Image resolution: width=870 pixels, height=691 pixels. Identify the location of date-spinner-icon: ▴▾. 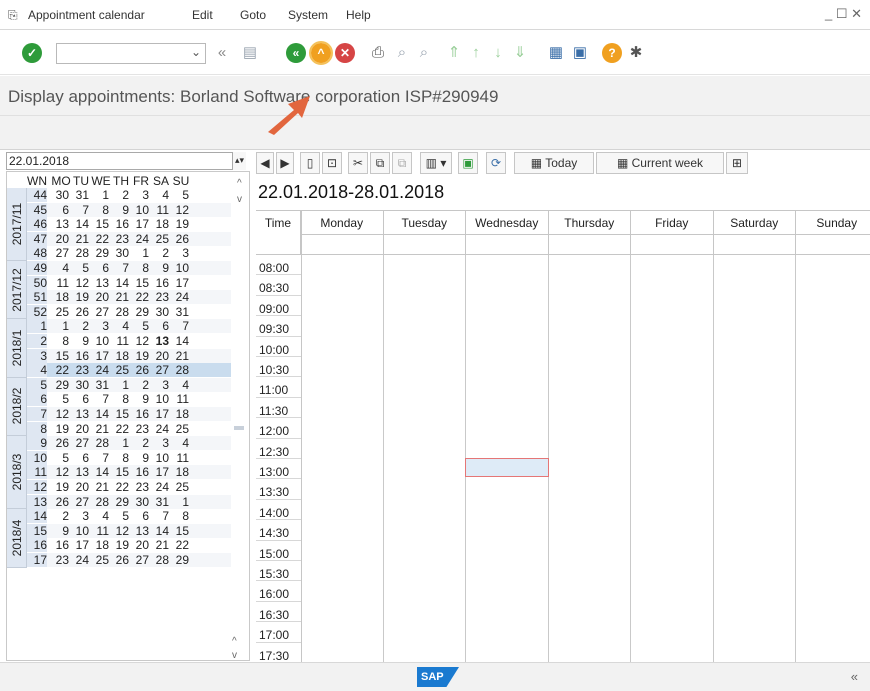
(239, 161).